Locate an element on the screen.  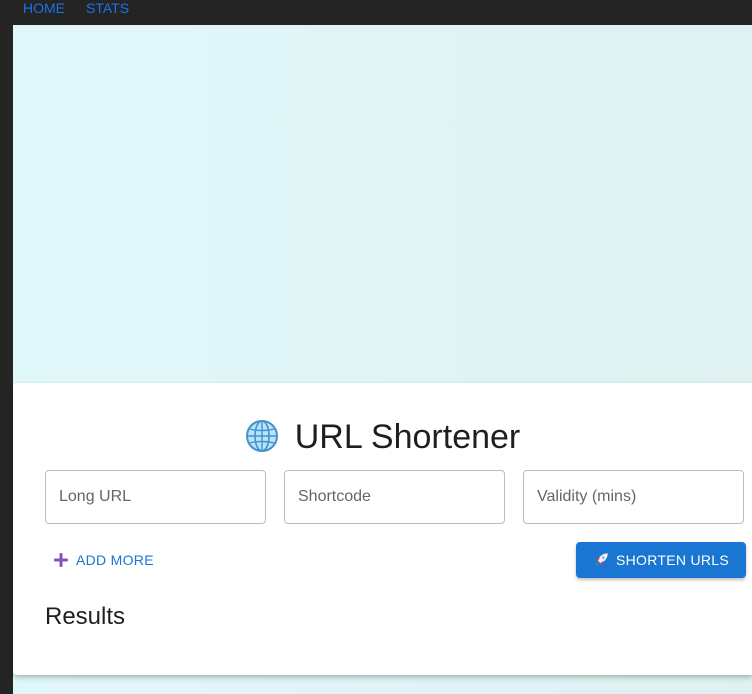
shorten-urls-button: SHORTEN URLS is located at coordinates (661, 560).